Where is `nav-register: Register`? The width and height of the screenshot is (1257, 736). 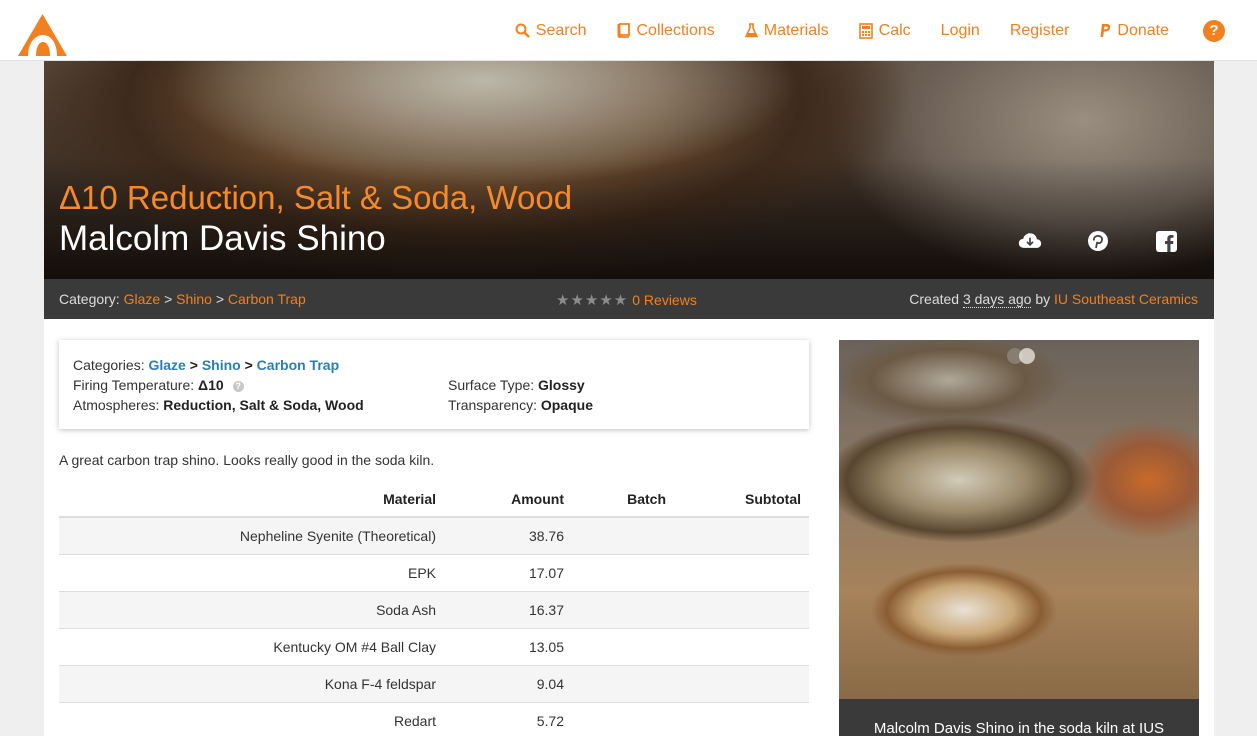 nav-register: Register is located at coordinates (1040, 31).